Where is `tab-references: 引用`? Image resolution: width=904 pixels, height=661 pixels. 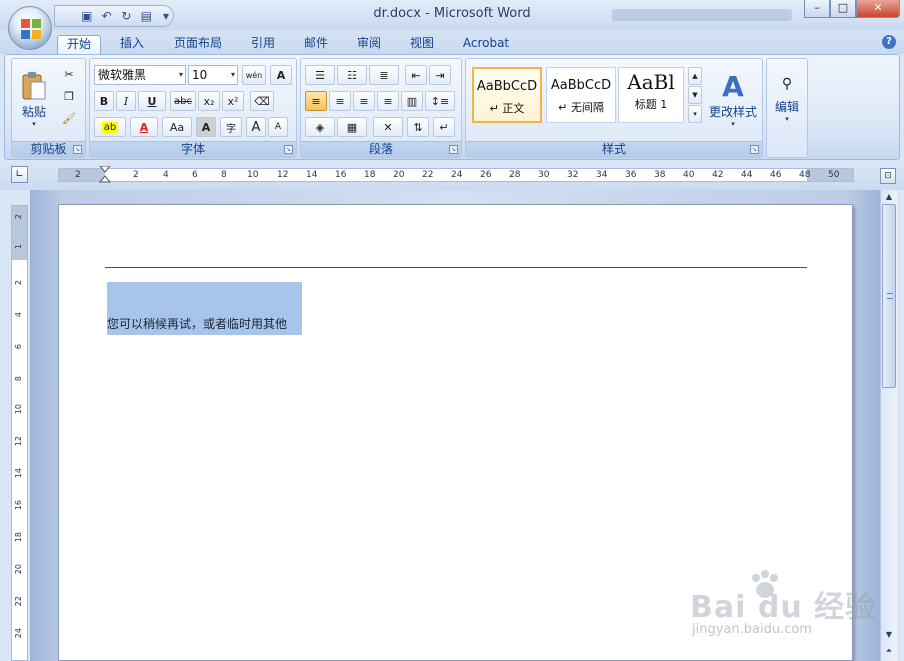 tab-references: 引用 is located at coordinates (263, 44).